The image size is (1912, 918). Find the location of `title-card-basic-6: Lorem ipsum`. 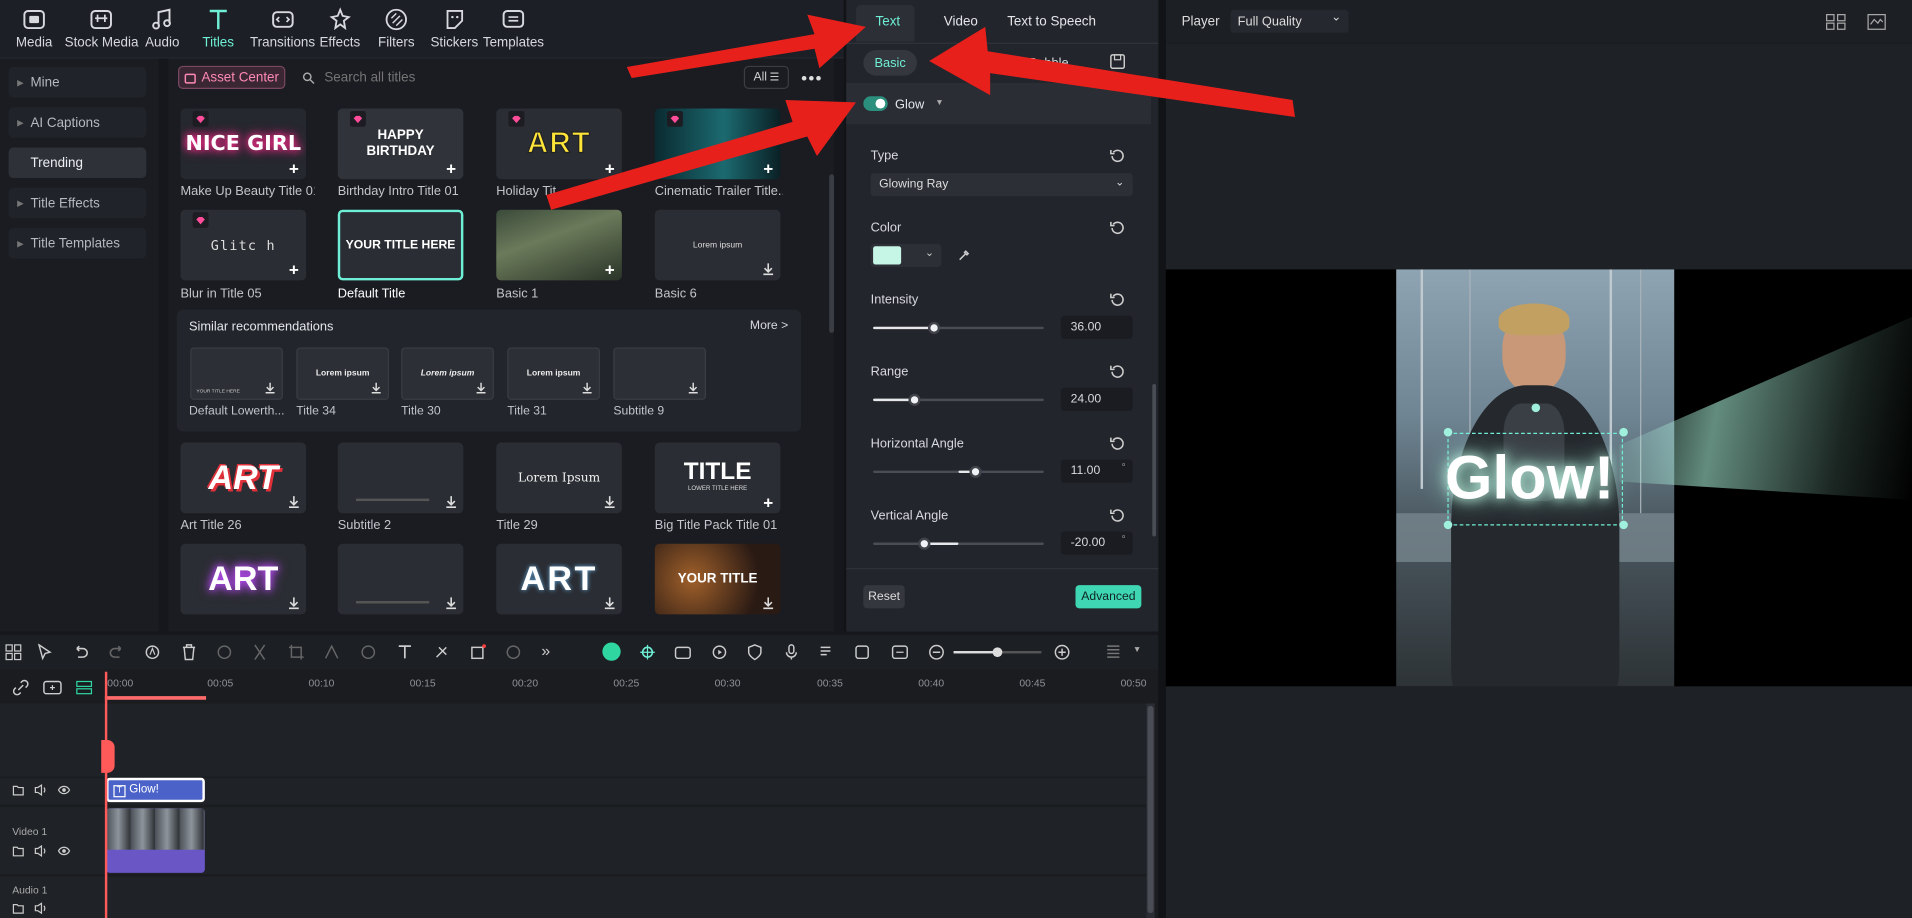

title-card-basic-6: Lorem ipsum is located at coordinates (717, 245).